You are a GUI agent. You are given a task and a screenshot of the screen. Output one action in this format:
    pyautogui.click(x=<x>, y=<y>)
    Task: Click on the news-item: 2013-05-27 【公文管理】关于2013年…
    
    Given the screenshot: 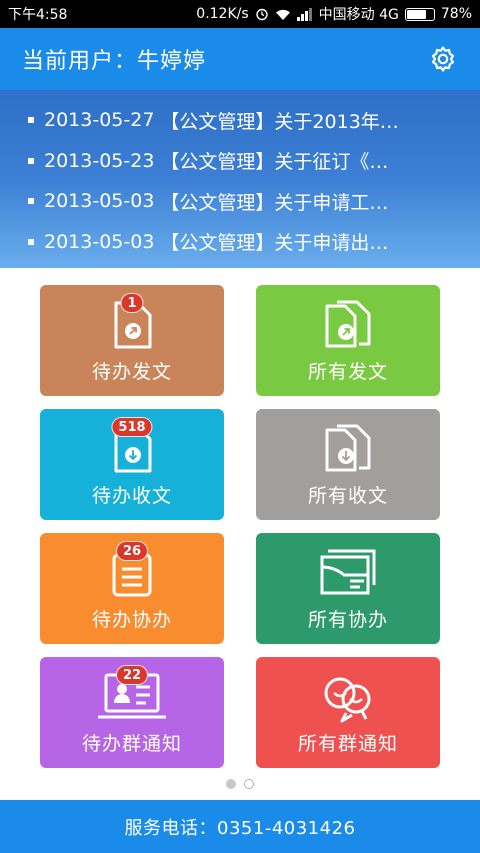 What is the action you would take?
    pyautogui.click(x=238, y=120)
    